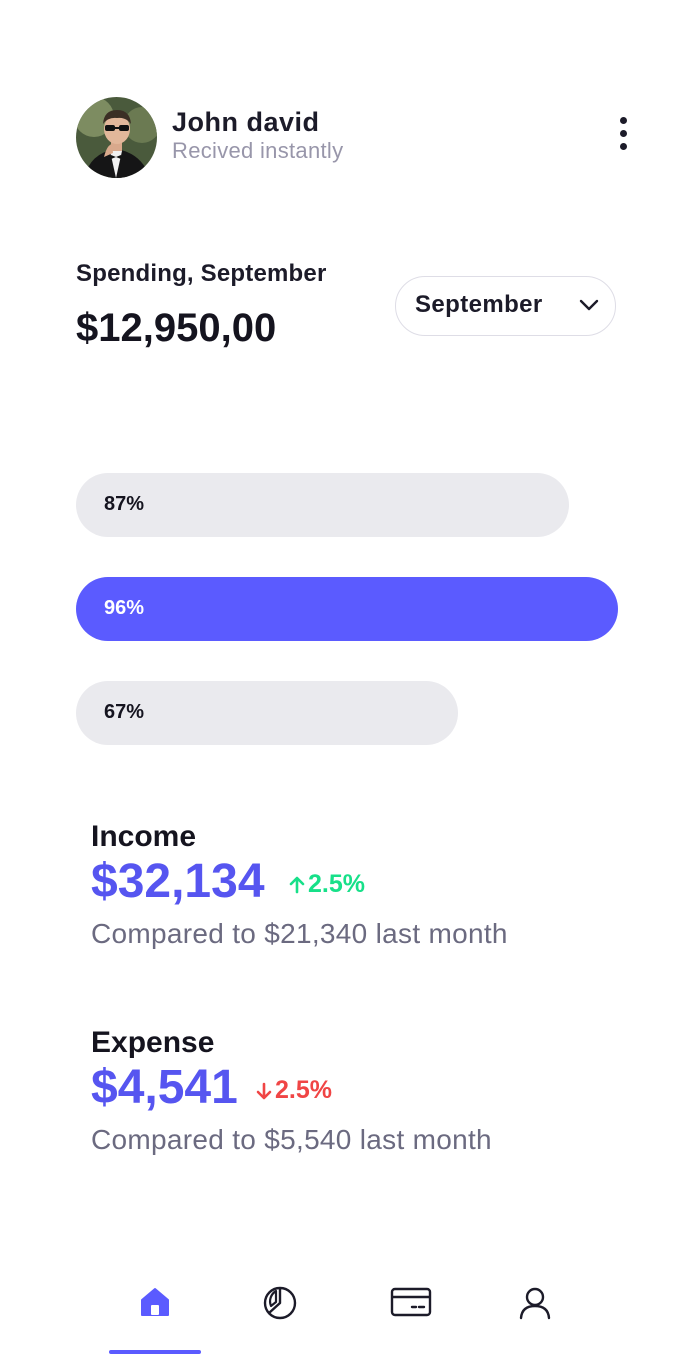  What do you see at coordinates (178, 881) in the screenshot?
I see `income-value: $32,134` at bounding box center [178, 881].